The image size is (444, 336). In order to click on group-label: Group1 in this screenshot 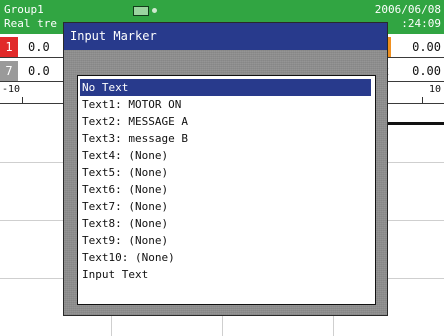, I will do `click(24, 9)`.